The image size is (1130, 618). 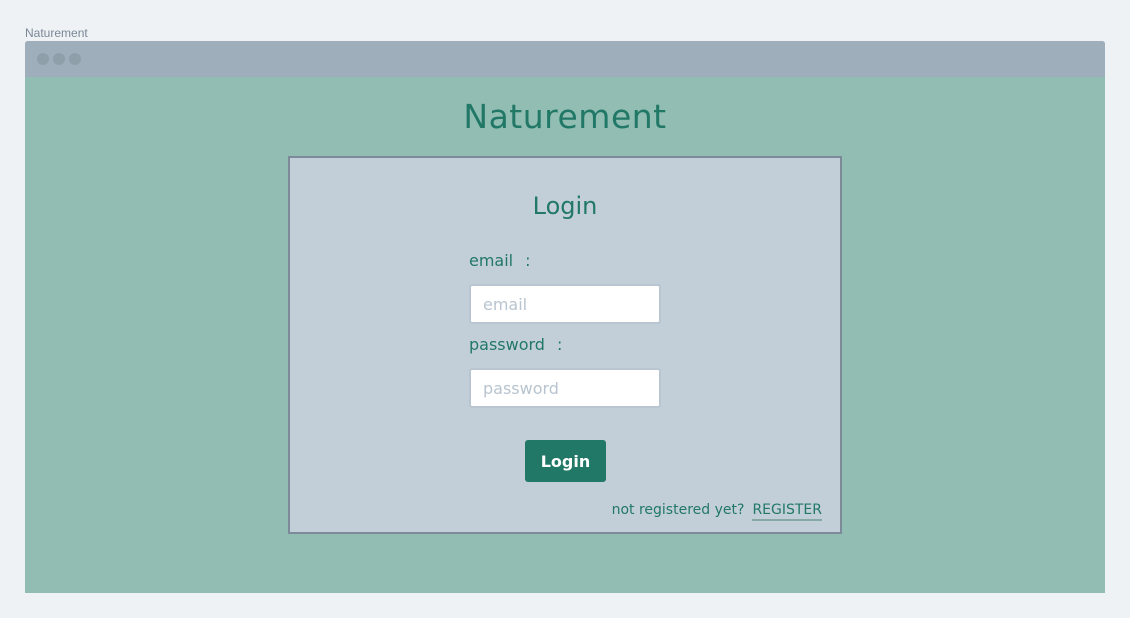 I want to click on register-row: not registered yet? REGISTER, so click(x=716, y=511).